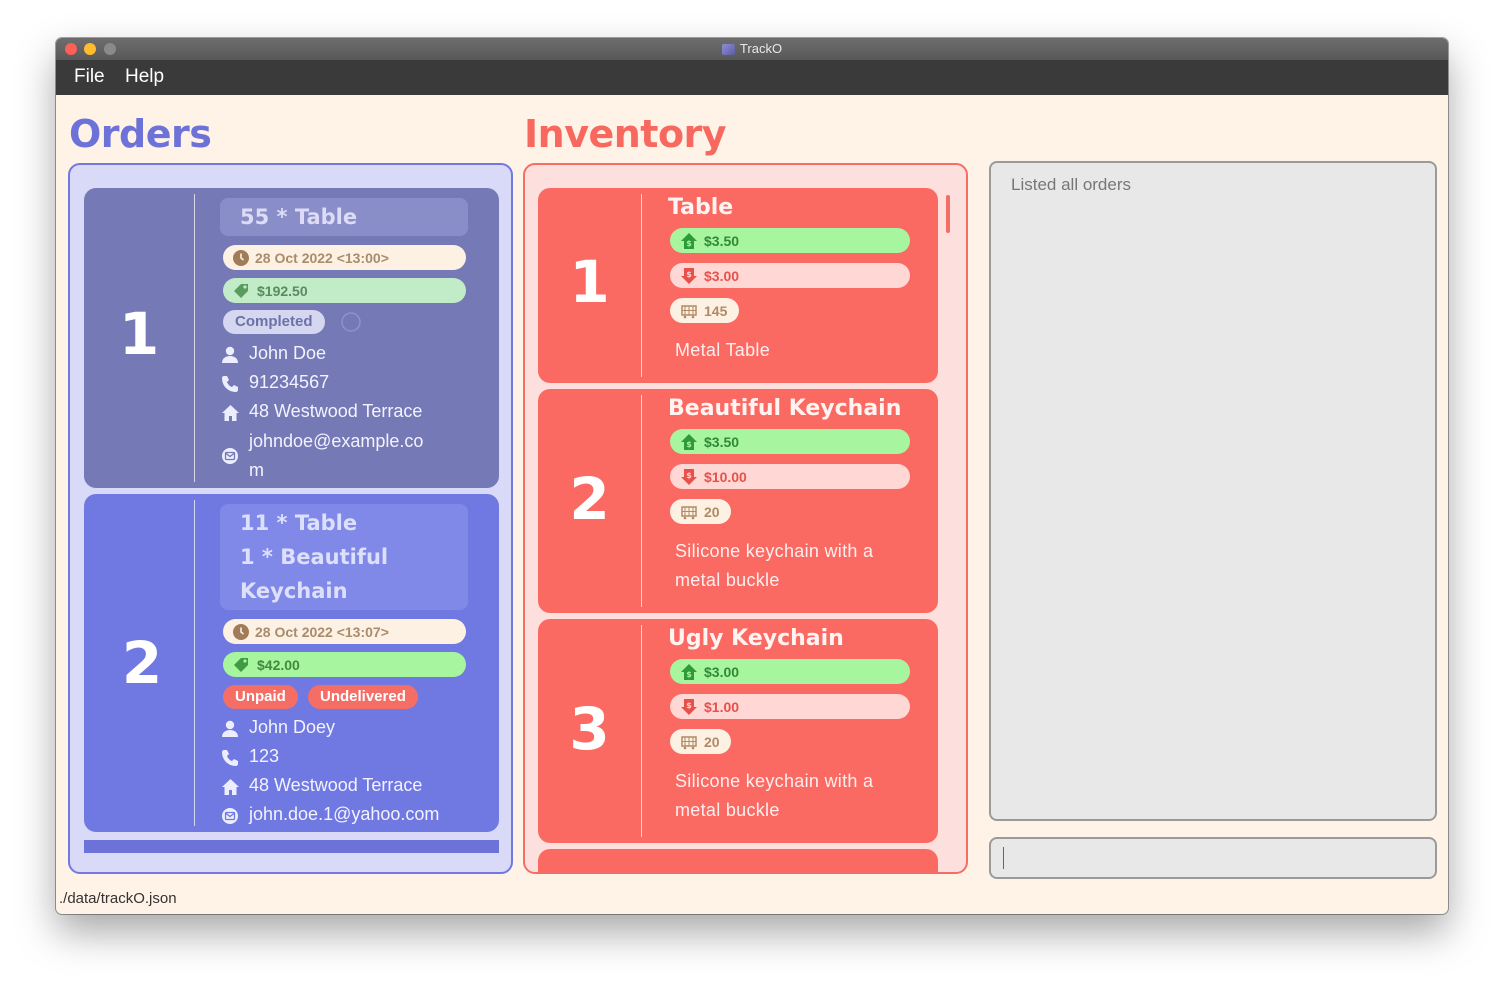 This screenshot has width=1504, height=989. I want to click on status-badge-unpaid: Unpaid, so click(260, 697).